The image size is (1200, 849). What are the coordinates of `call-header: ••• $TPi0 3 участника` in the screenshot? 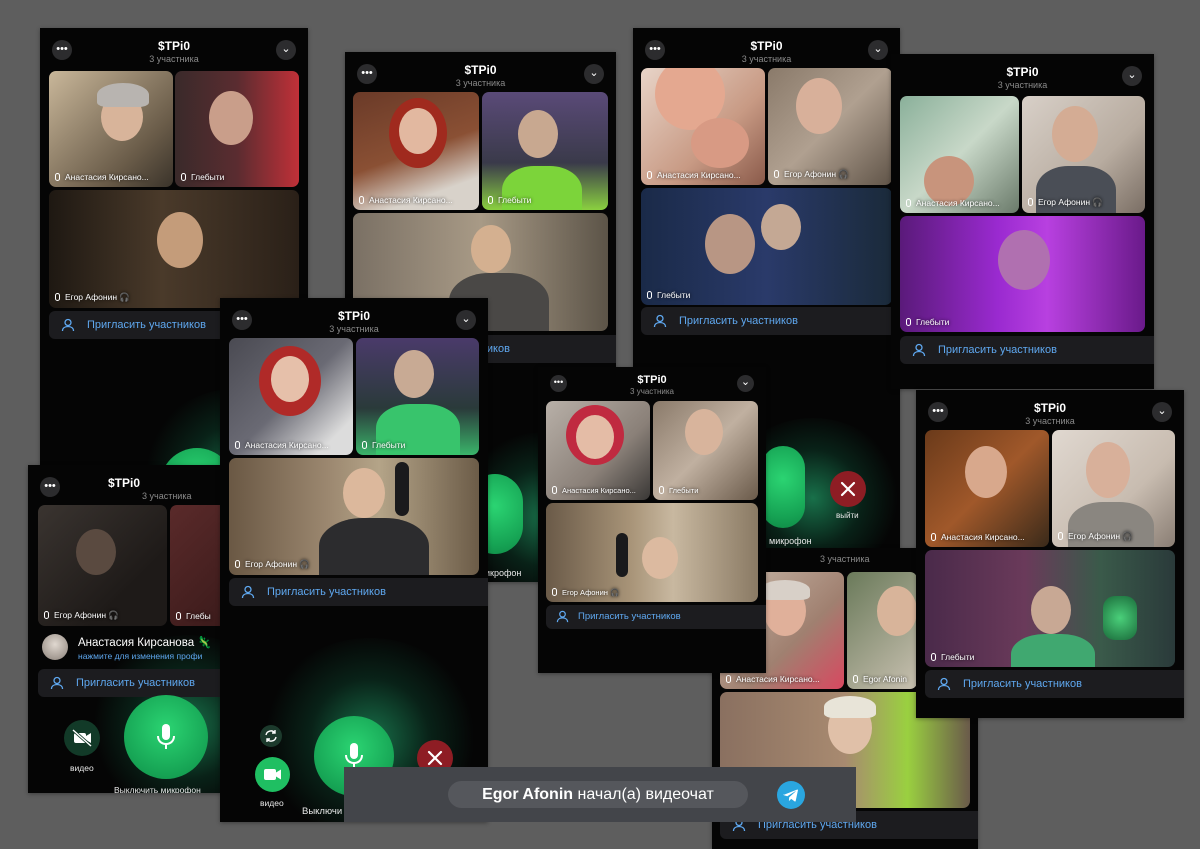 It's located at (125, 485).